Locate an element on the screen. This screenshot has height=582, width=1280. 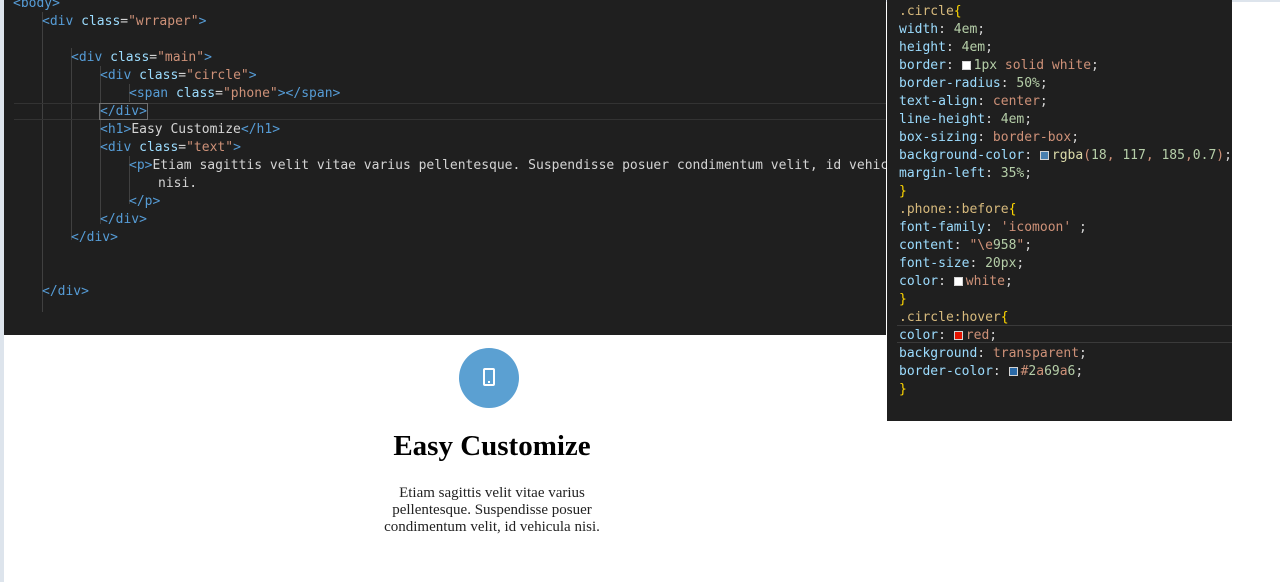
css-code-line: background: transparent; is located at coordinates (993, 354).